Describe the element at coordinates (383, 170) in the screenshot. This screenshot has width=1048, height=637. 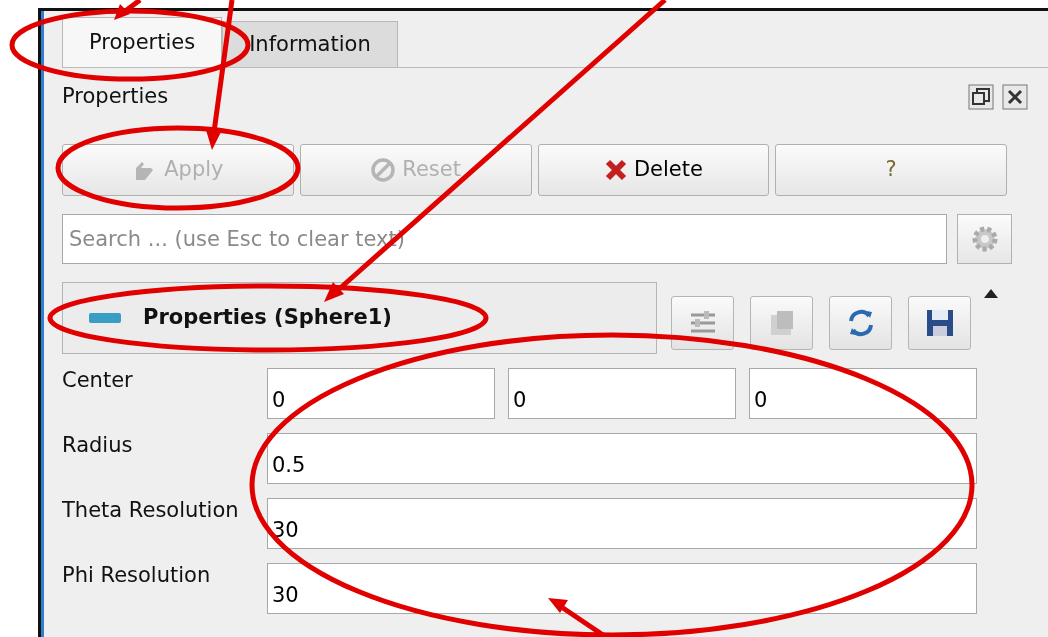
I see `no-entry-icon` at that location.